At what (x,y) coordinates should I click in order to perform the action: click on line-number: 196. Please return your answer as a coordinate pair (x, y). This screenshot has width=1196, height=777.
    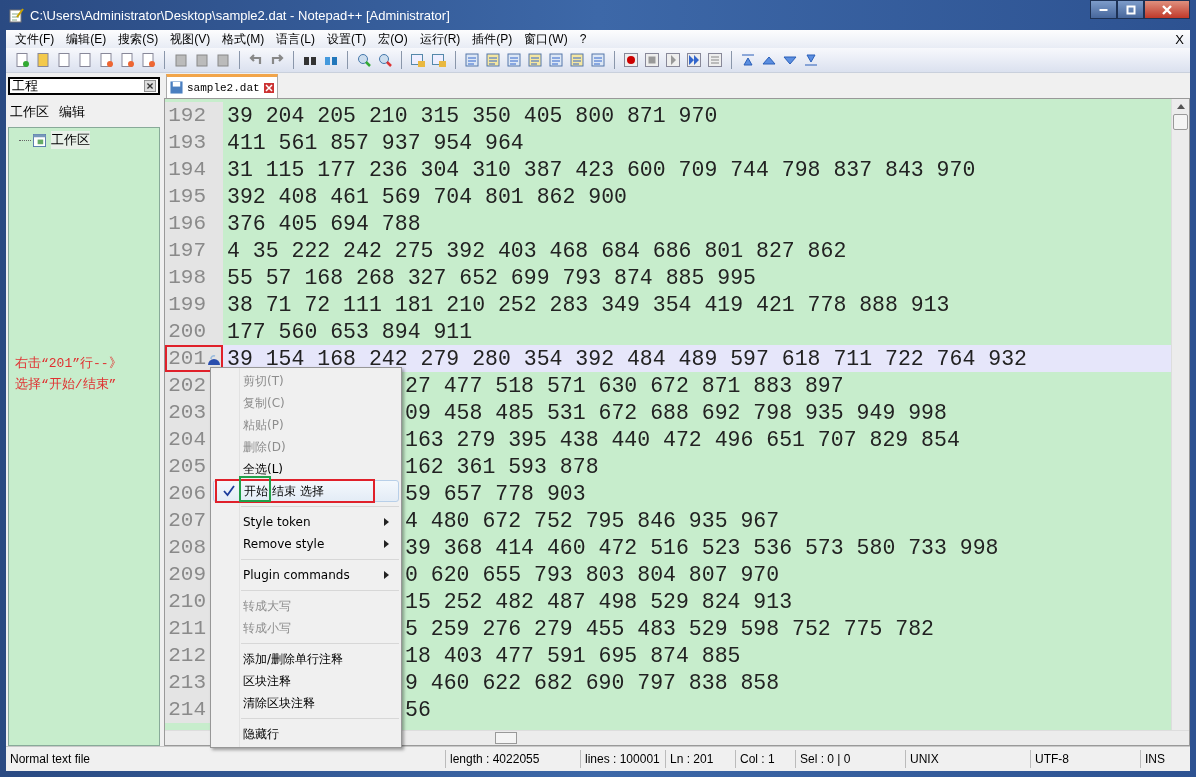
    Looking at the image, I should click on (187, 223).